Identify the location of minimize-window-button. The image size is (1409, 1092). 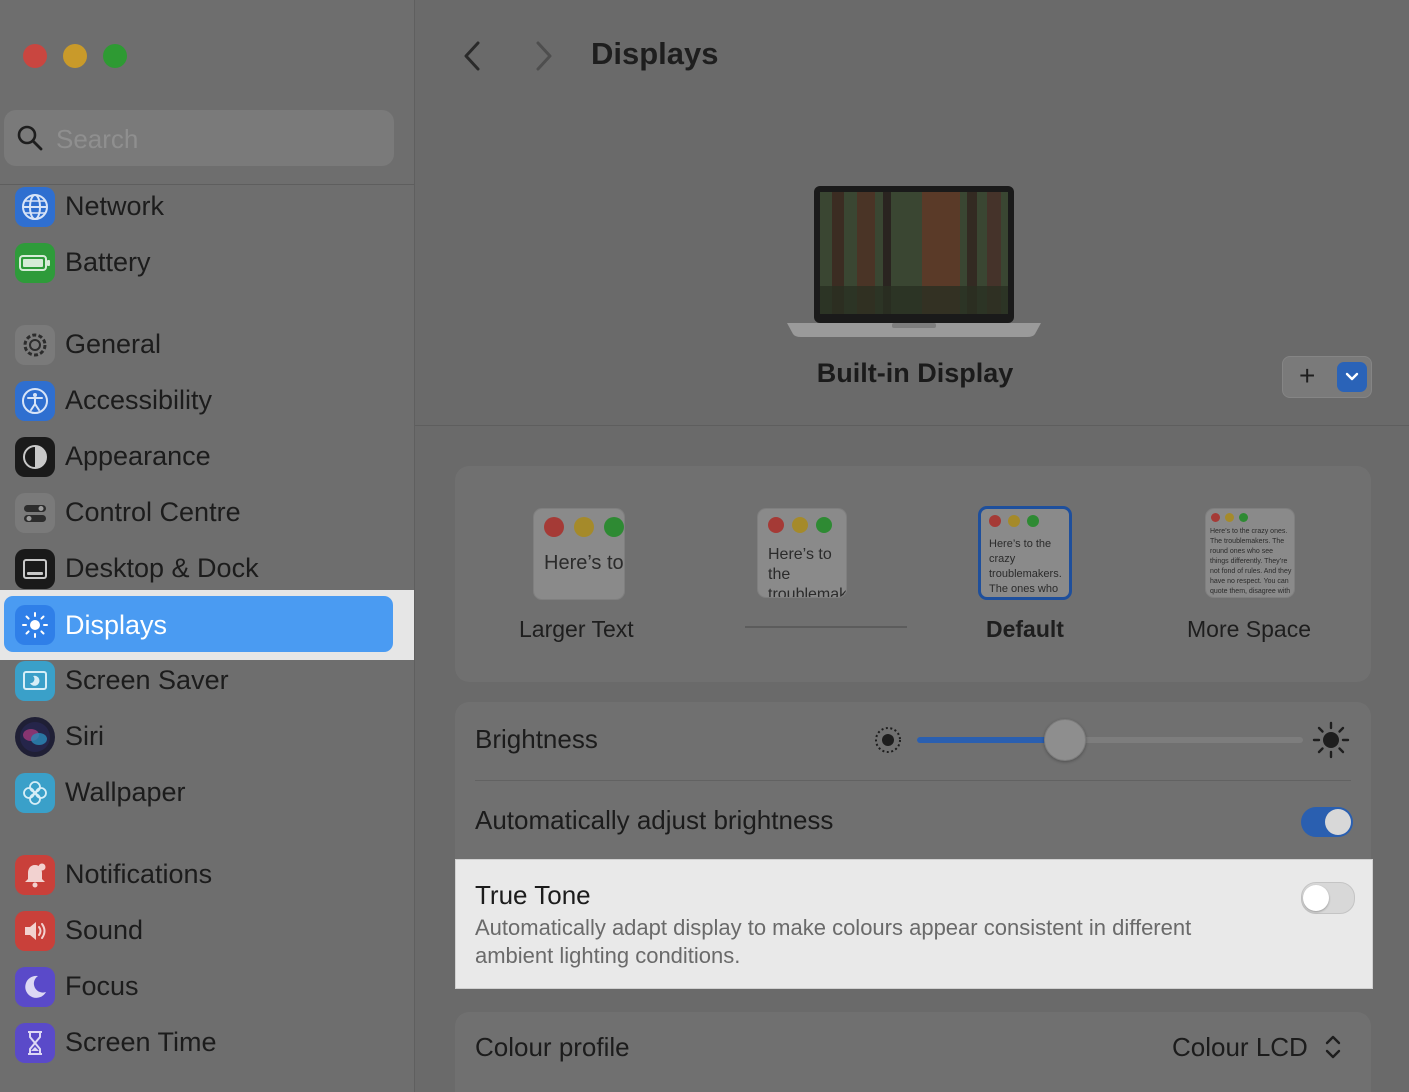
(75, 56).